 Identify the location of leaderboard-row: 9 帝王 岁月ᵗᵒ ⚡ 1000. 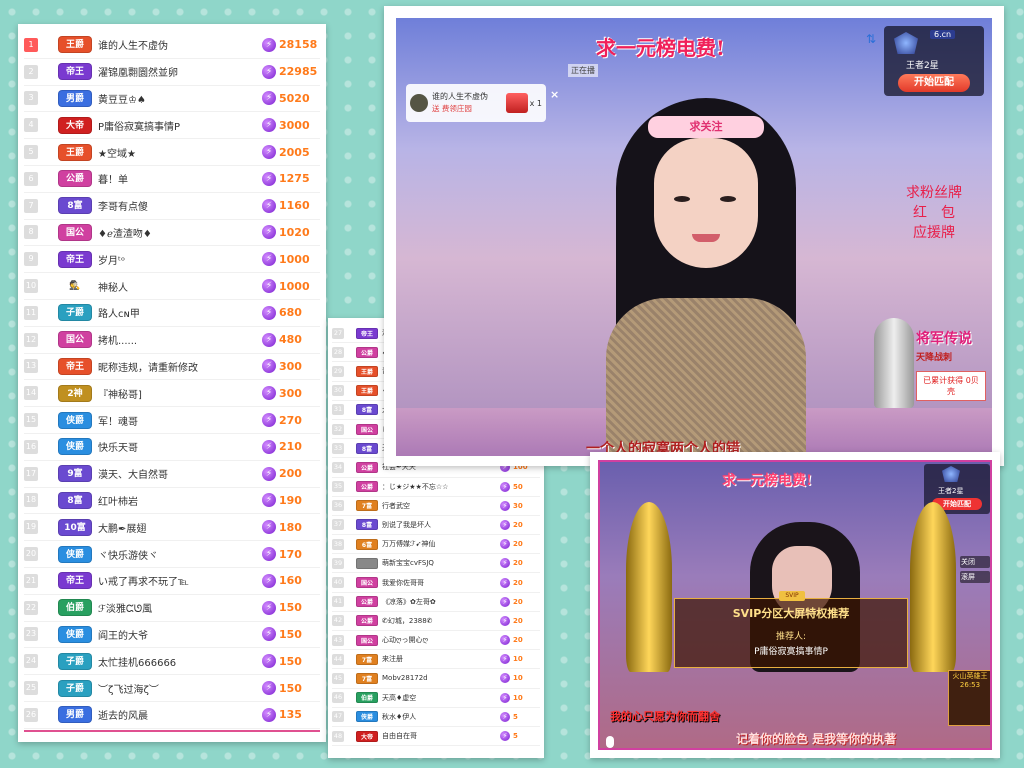
(172, 260).